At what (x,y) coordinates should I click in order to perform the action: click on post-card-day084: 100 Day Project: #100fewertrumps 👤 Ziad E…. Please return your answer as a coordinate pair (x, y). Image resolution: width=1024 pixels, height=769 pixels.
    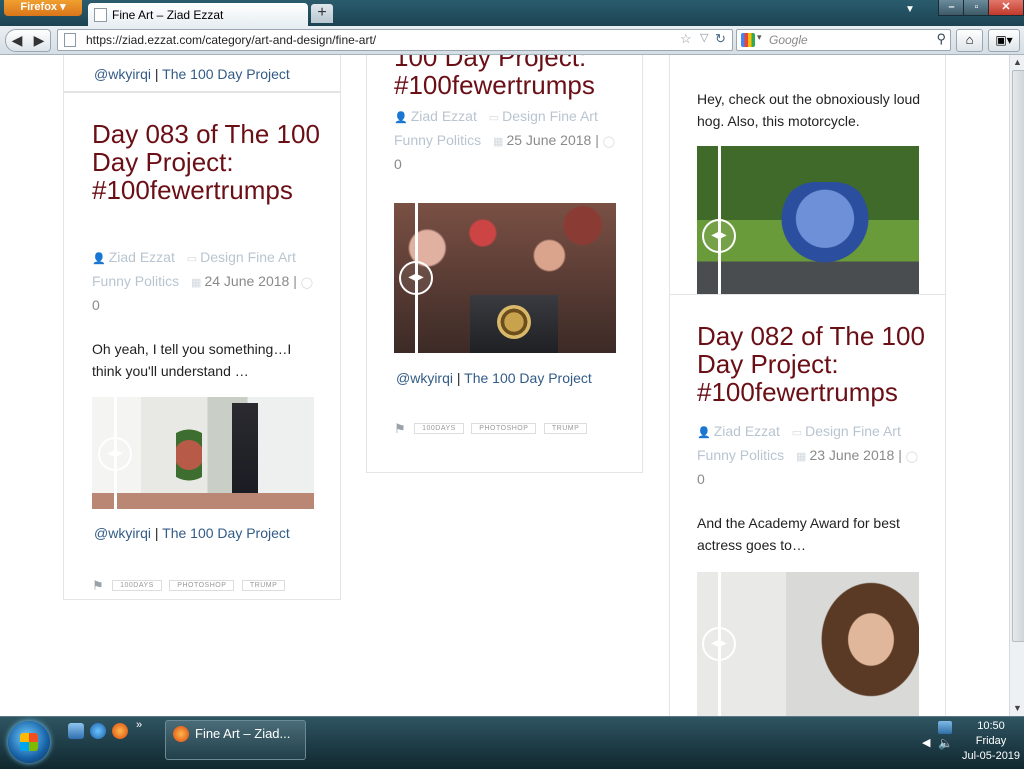
    Looking at the image, I should click on (504, 264).